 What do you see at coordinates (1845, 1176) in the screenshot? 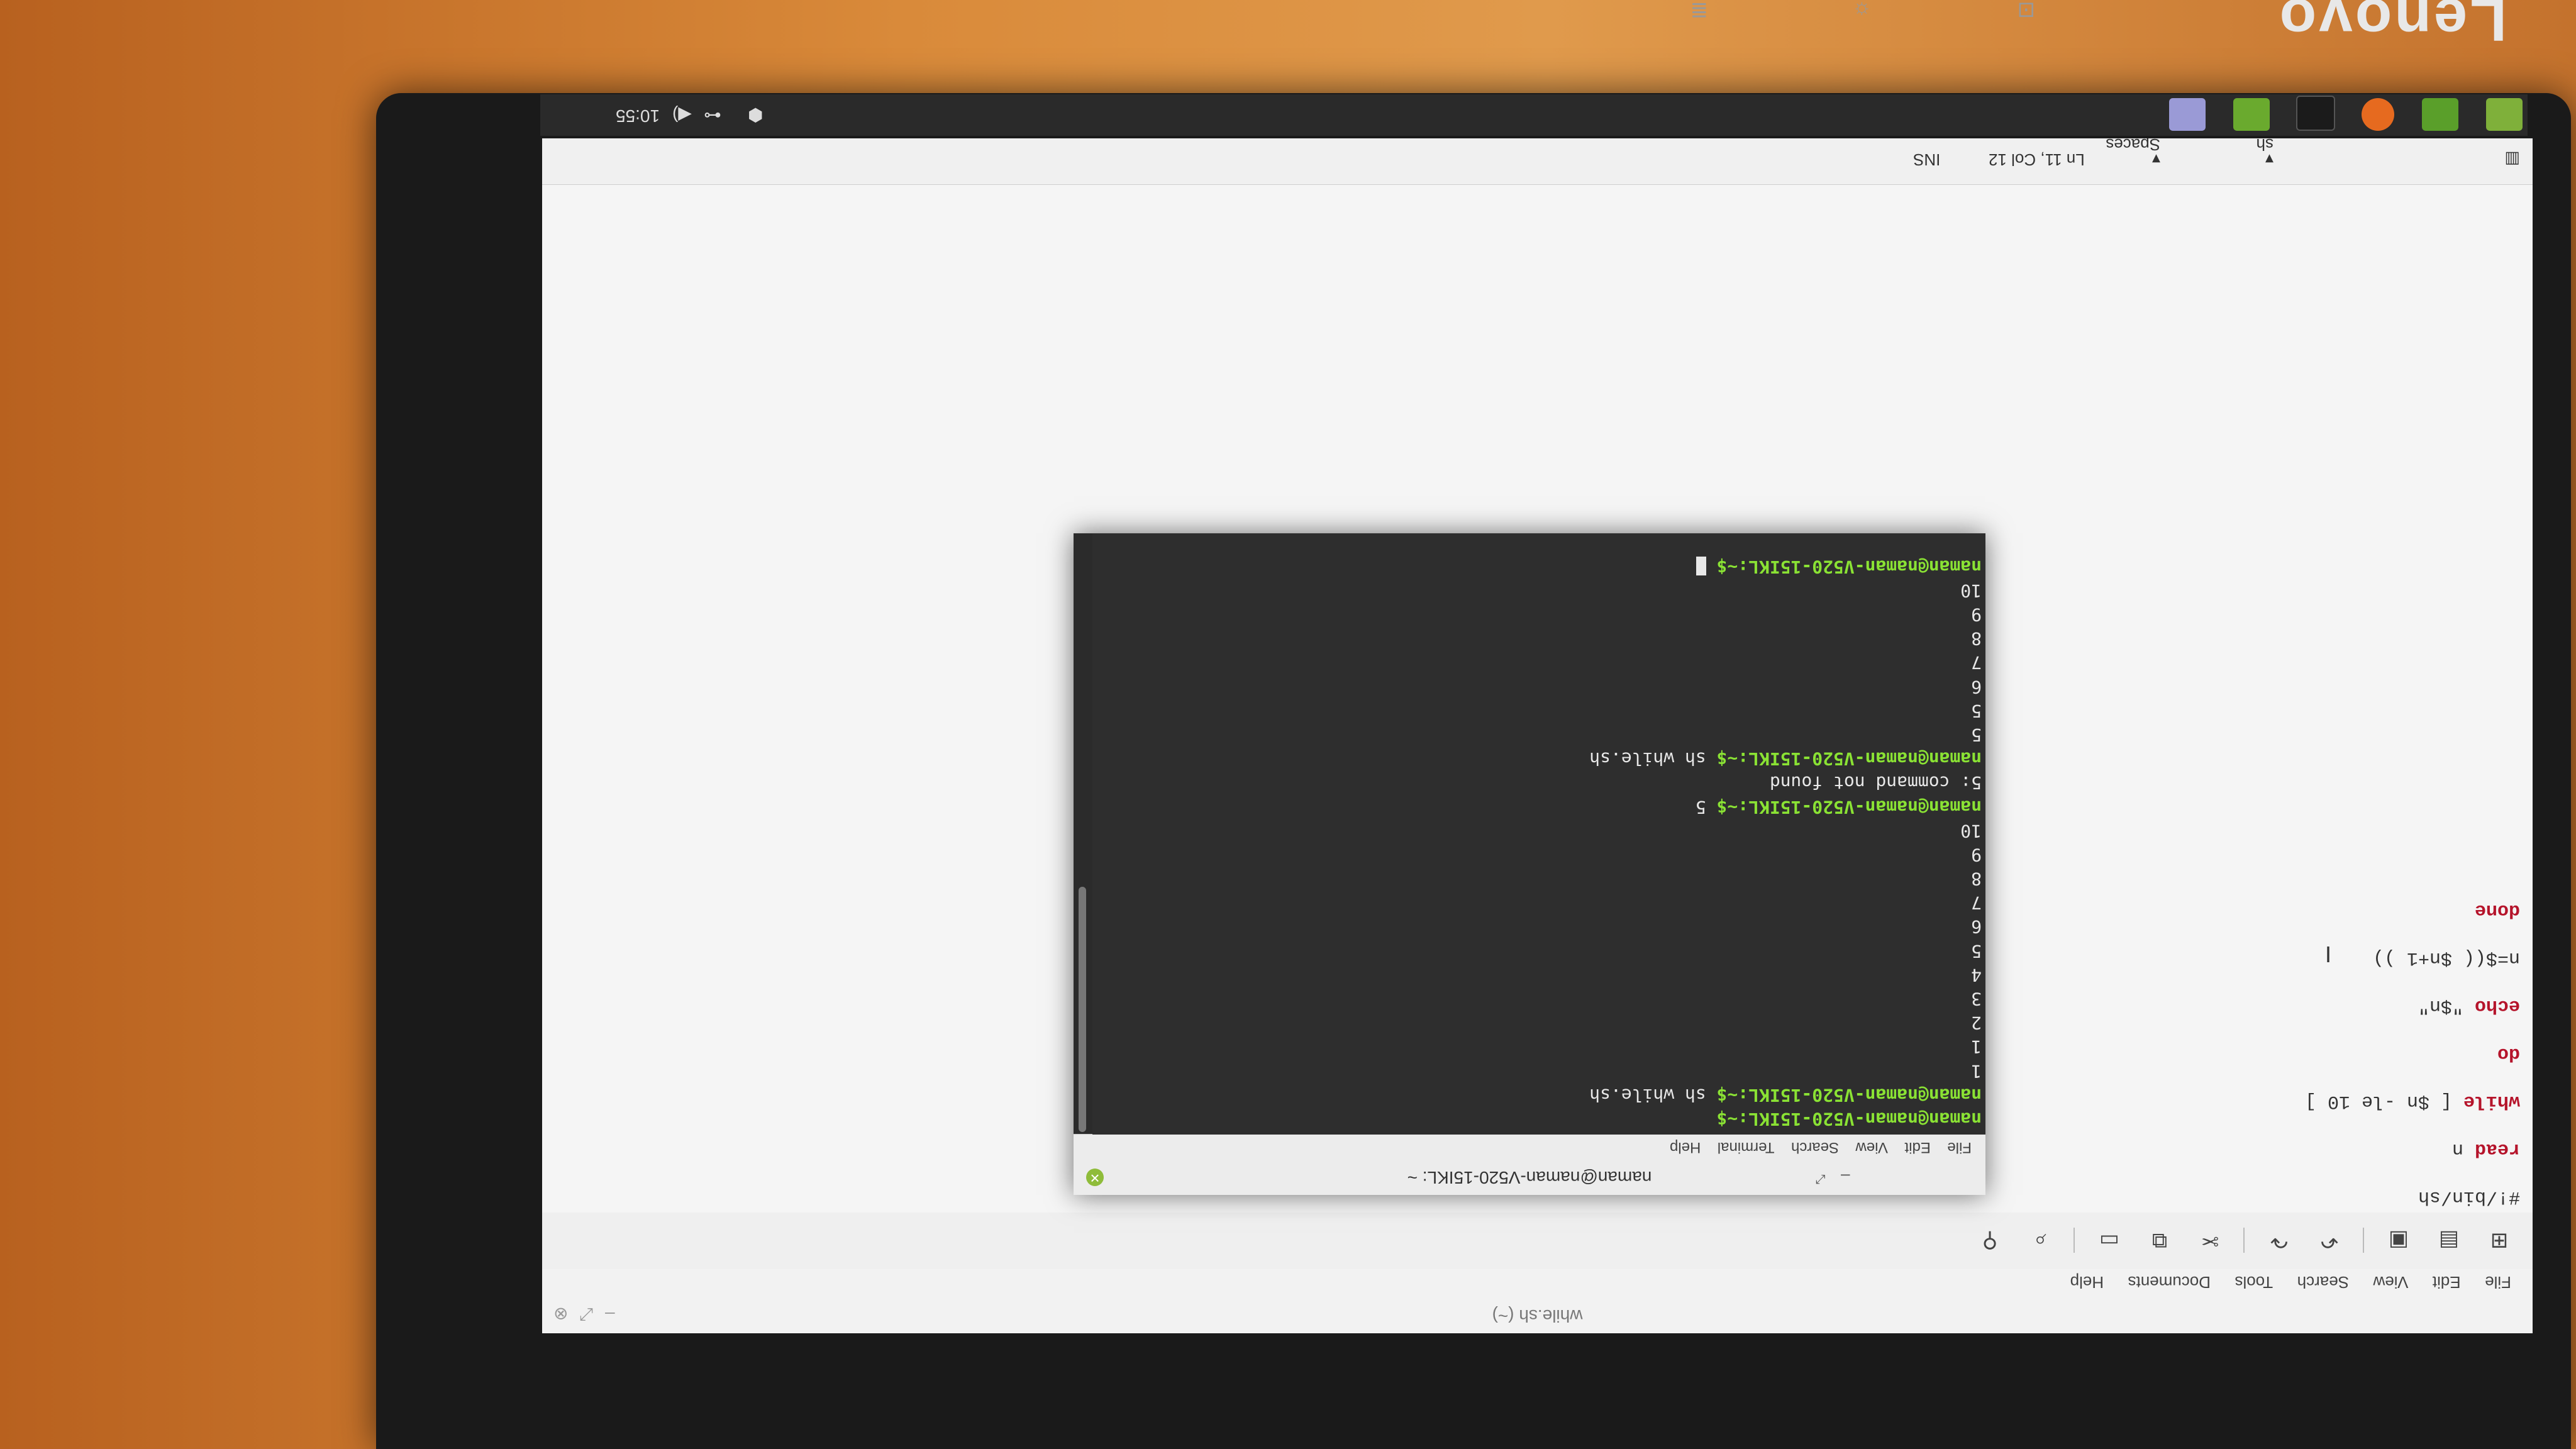
I see `terminal-minimize-button: –` at bounding box center [1845, 1176].